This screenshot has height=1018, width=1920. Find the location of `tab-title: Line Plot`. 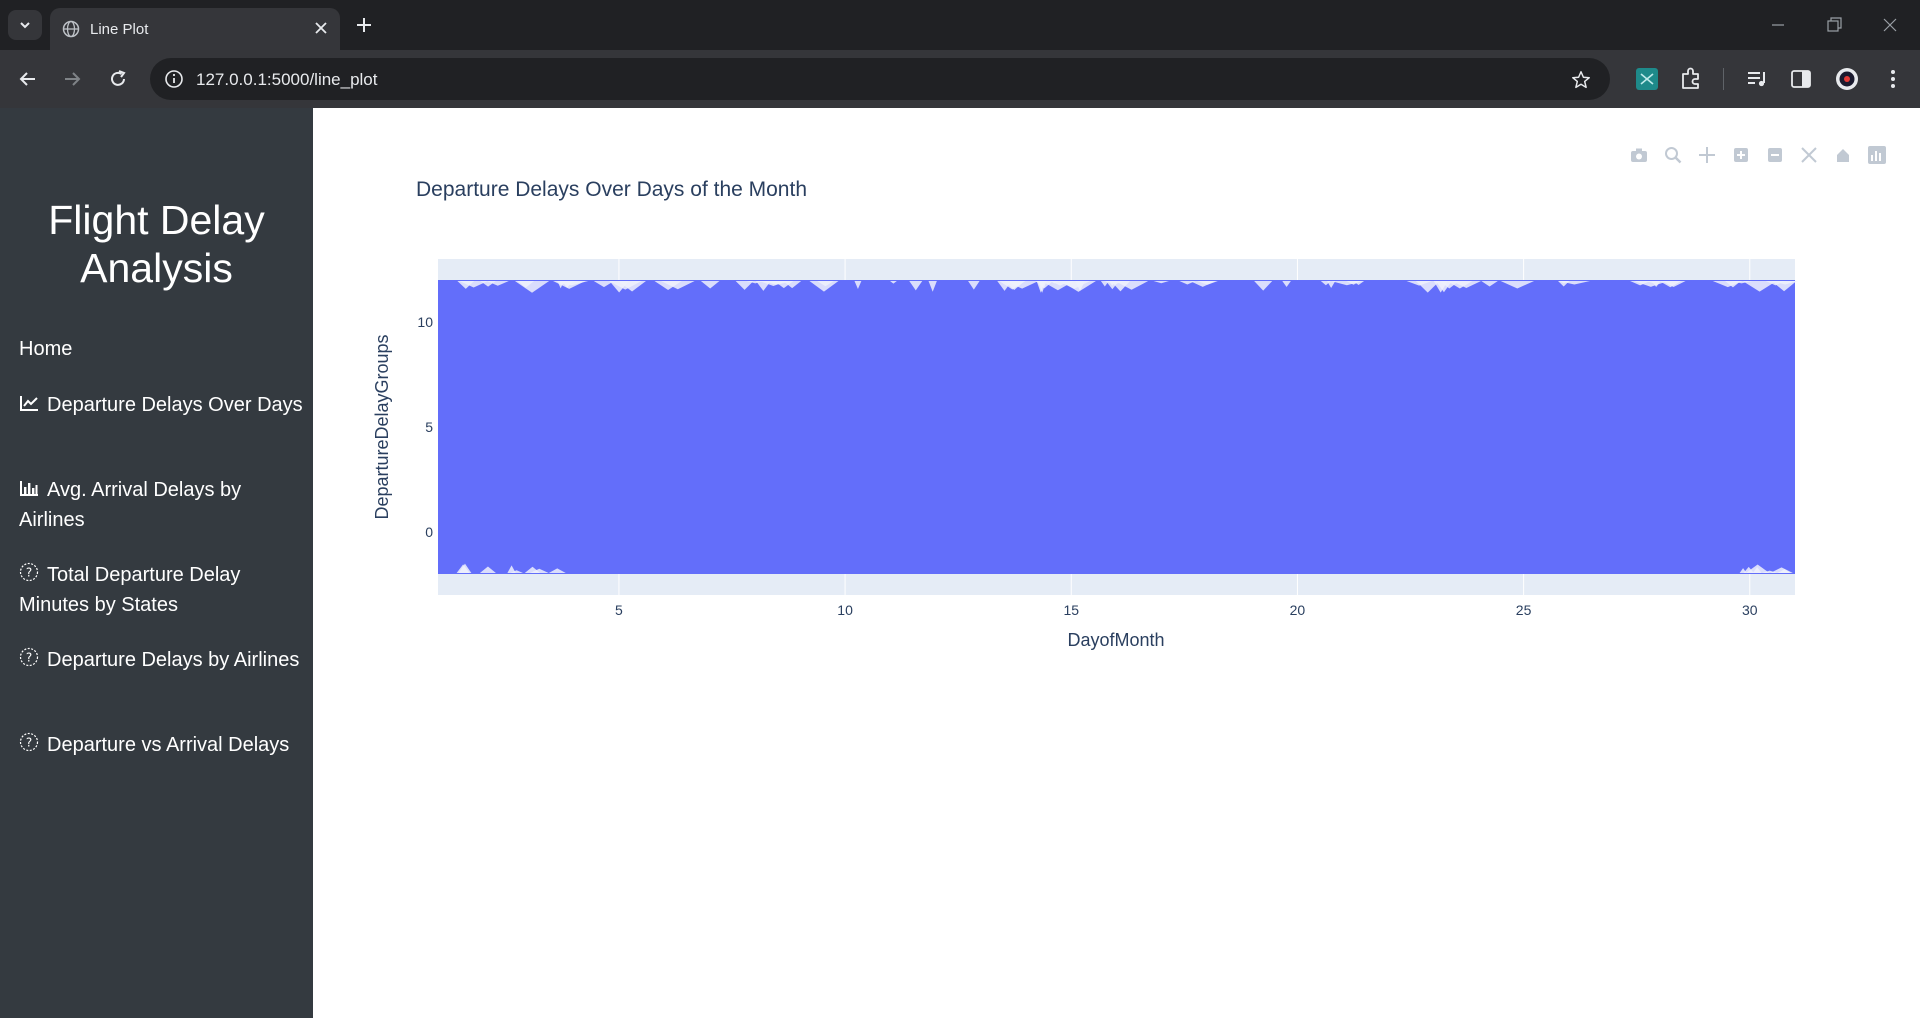

tab-title: Line Plot is located at coordinates (119, 29).